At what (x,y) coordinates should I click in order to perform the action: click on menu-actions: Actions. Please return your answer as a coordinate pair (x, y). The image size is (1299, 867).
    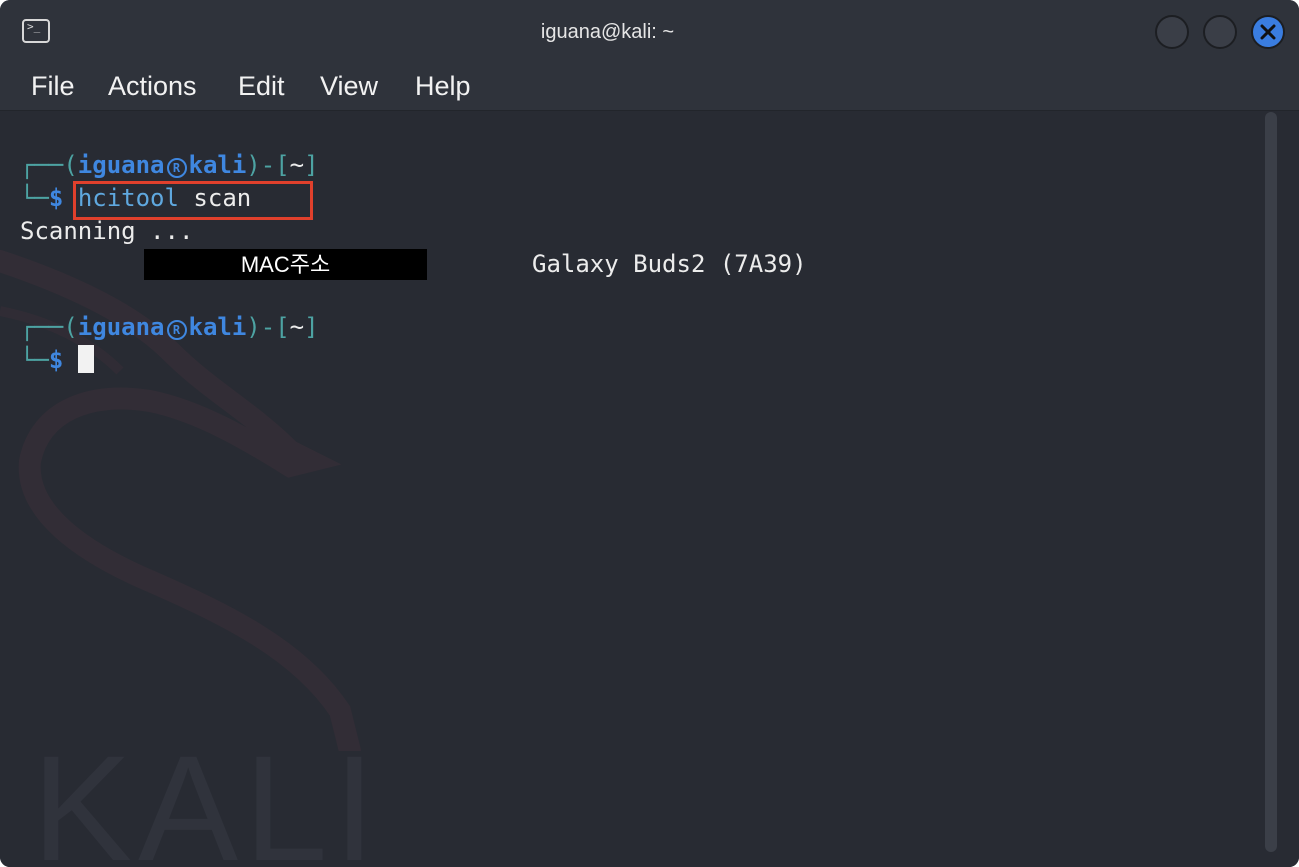
    Looking at the image, I should click on (152, 86).